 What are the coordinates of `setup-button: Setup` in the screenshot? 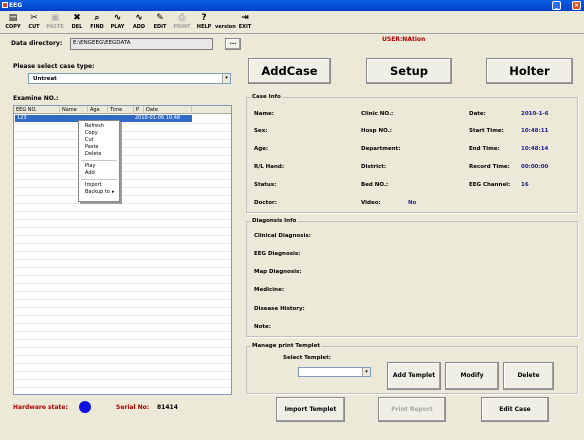 It's located at (409, 71).